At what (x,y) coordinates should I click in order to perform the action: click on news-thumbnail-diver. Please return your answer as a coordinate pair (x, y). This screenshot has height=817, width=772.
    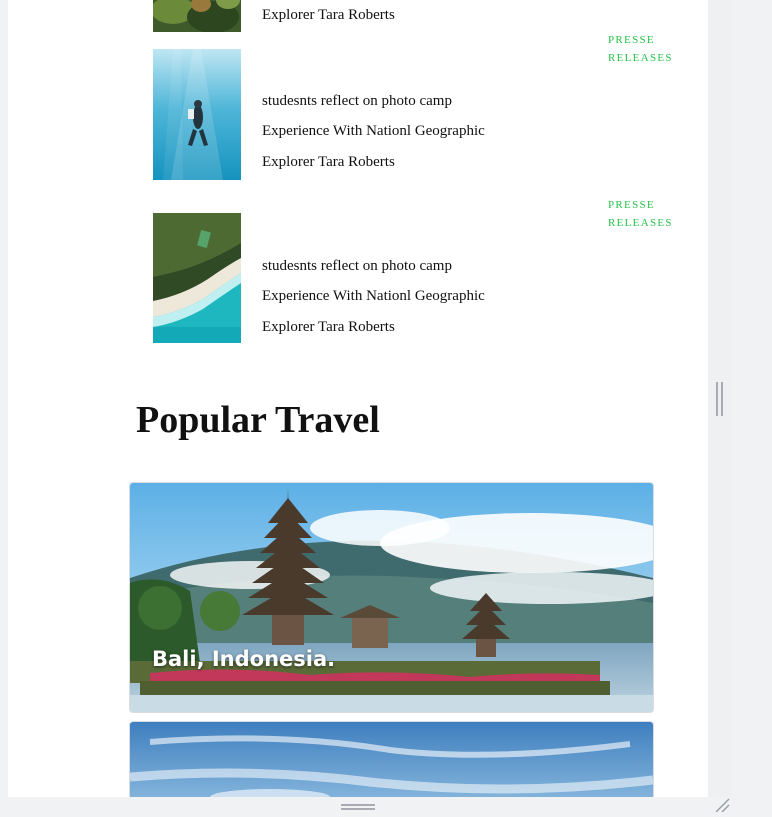
    Looking at the image, I should click on (197, 114).